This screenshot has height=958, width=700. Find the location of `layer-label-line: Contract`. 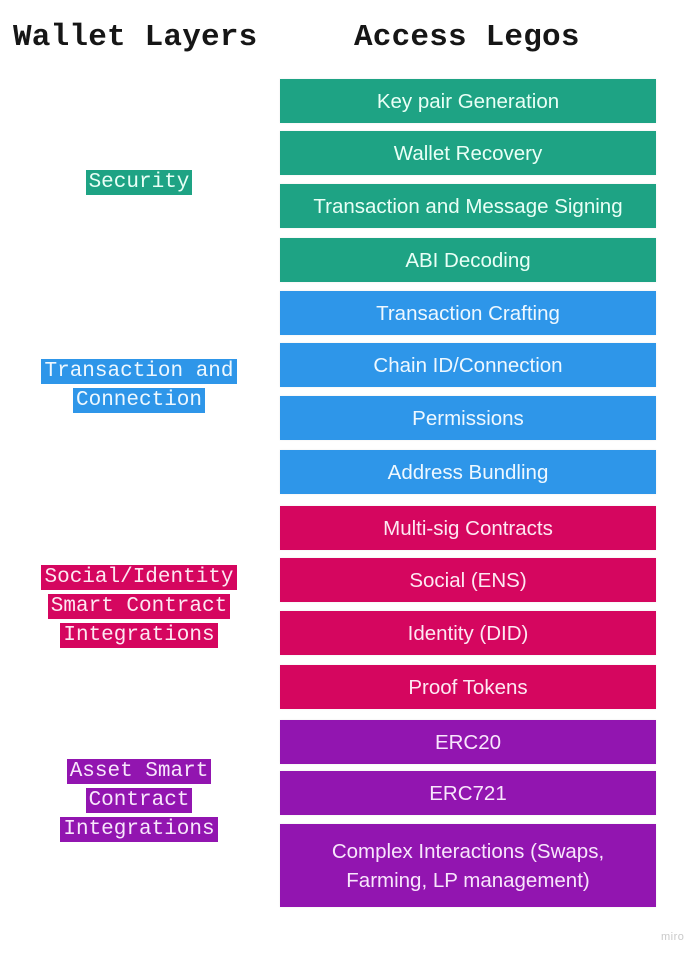

layer-label-line: Contract is located at coordinates (139, 800).